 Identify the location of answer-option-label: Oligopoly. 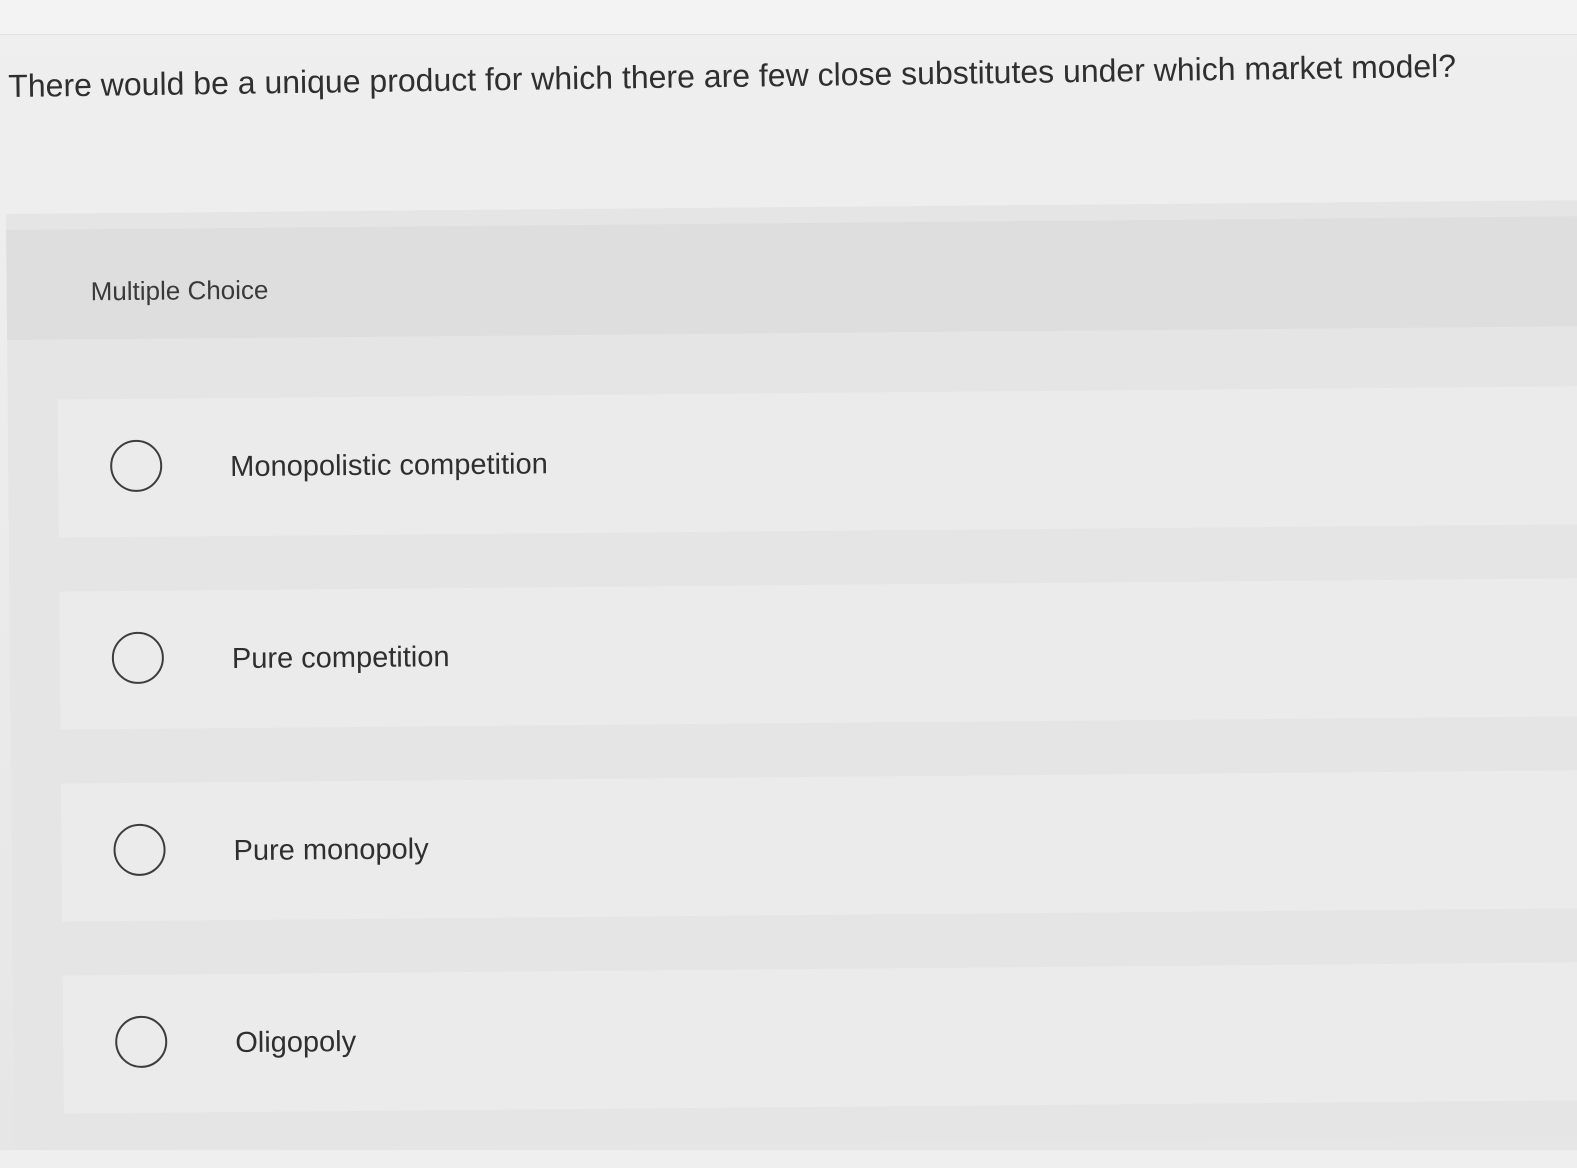
(296, 1042).